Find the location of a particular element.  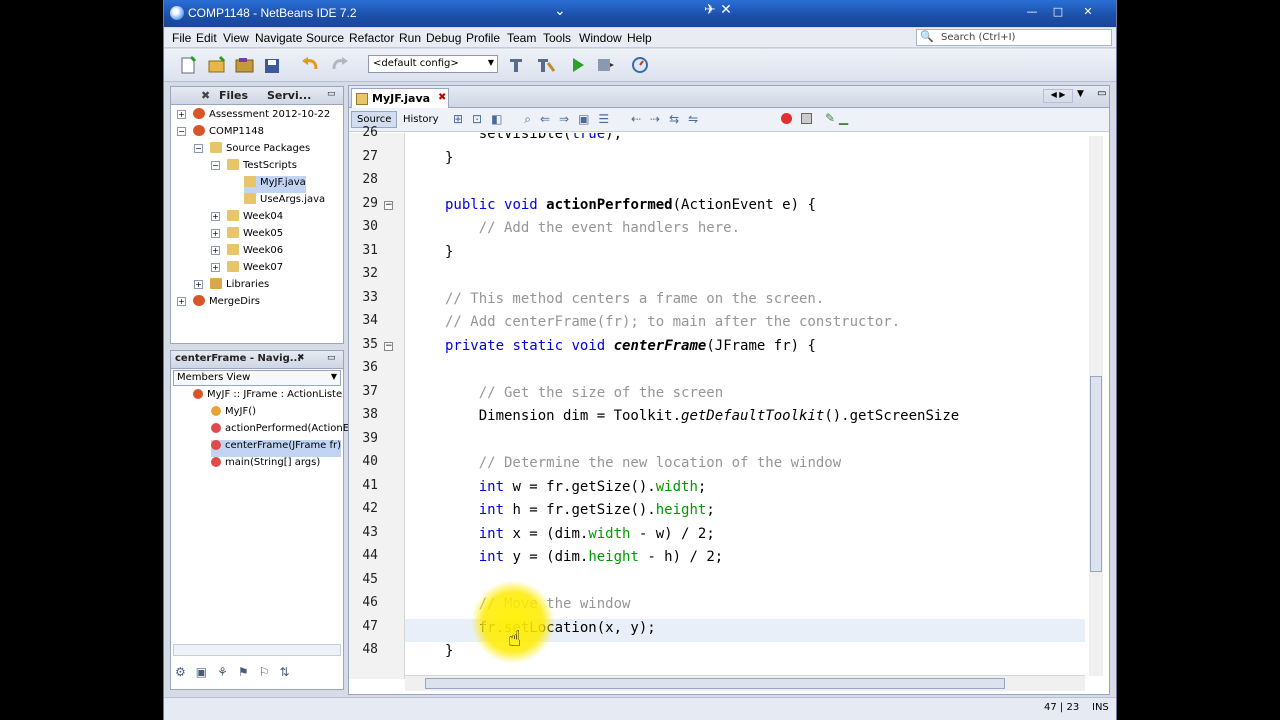

code-line: // Add the event handlers here. is located at coordinates (592, 228).